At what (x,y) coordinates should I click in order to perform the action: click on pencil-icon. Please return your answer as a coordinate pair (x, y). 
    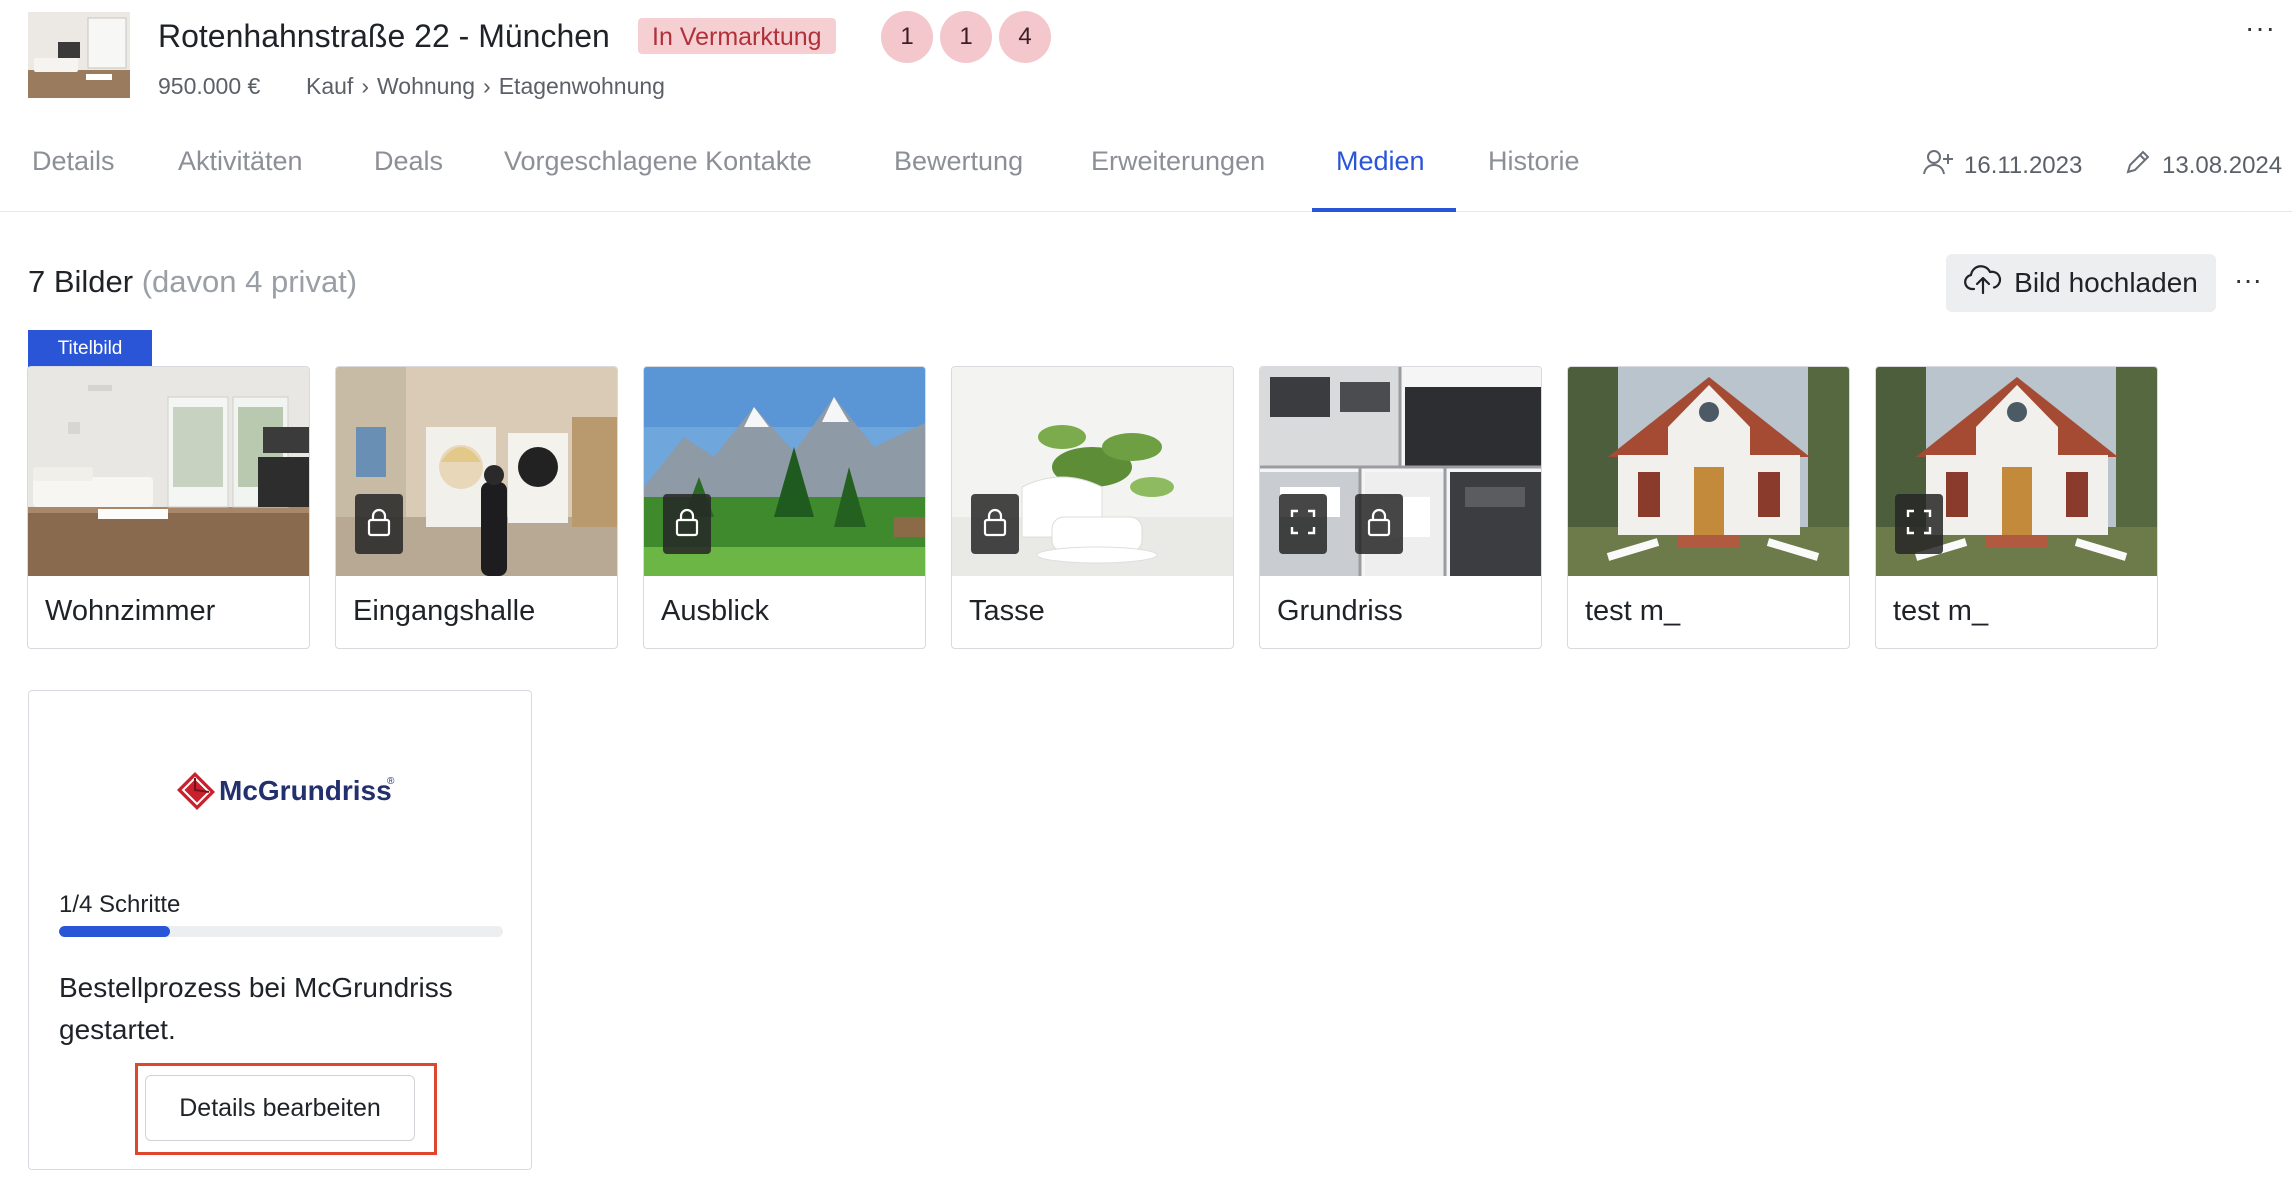
    Looking at the image, I should click on (2138, 165).